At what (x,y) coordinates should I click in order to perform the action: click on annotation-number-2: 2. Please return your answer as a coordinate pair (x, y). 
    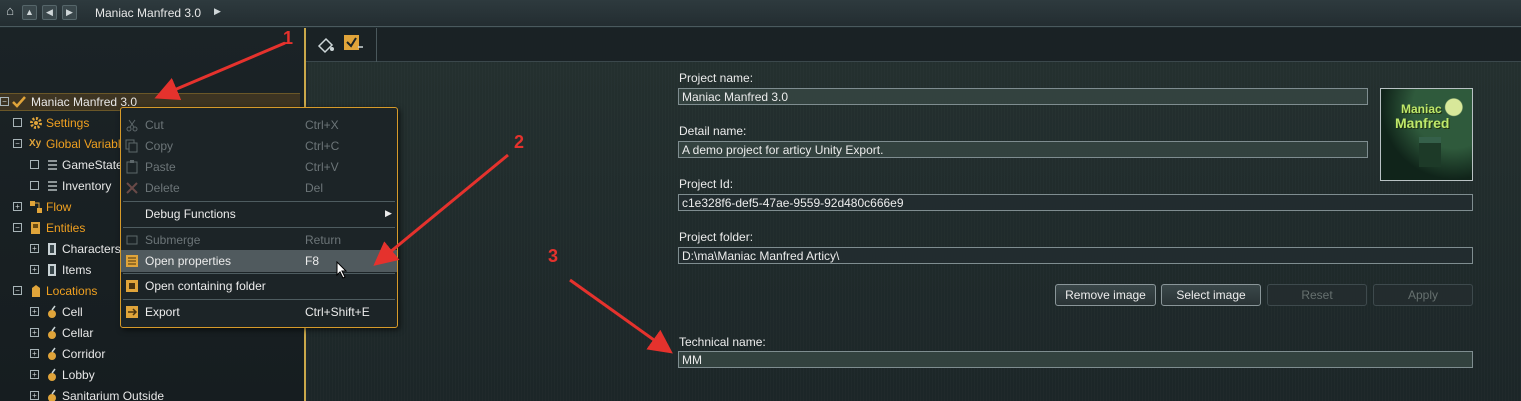
    Looking at the image, I should click on (519, 142).